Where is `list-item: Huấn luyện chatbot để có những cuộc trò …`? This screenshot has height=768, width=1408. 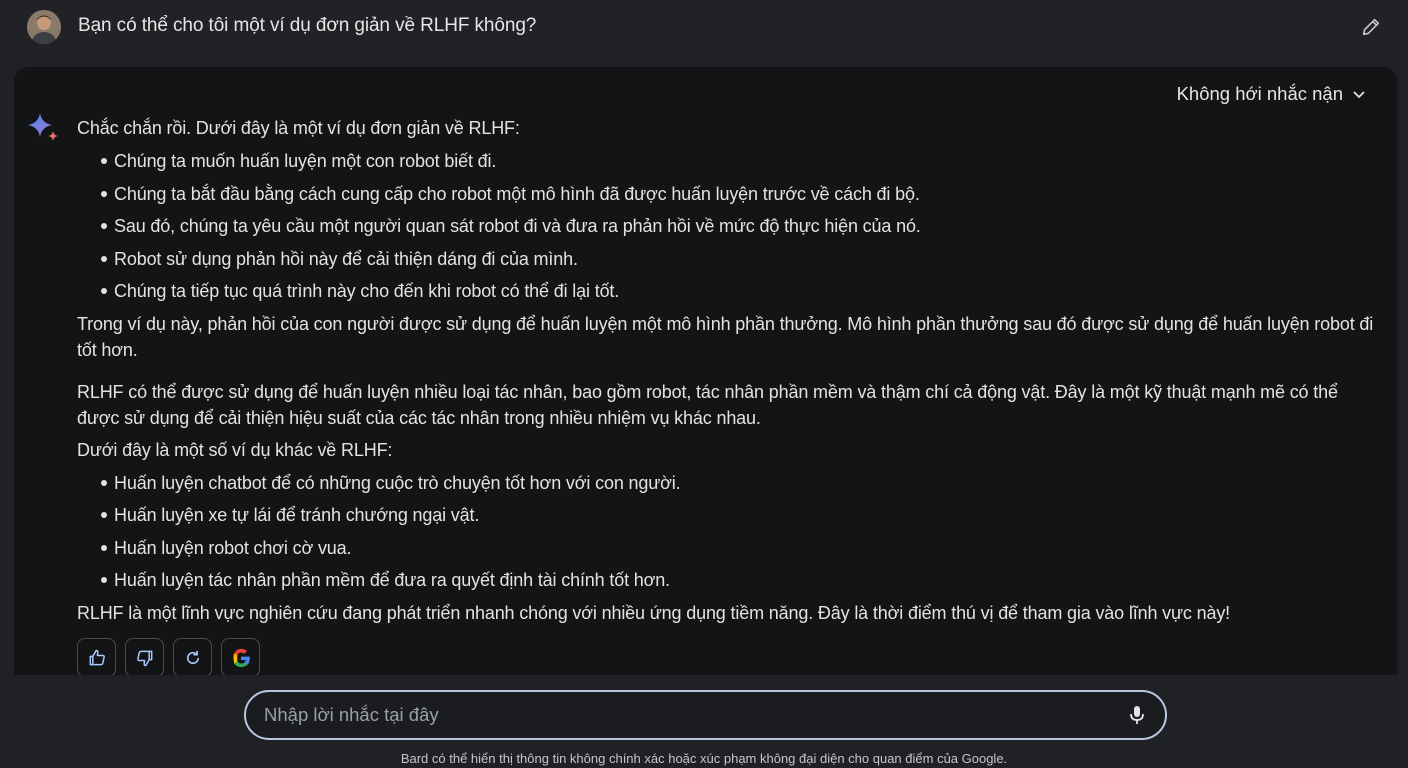 list-item: Huấn luyện chatbot để có những cuộc trò … is located at coordinates (727, 486).